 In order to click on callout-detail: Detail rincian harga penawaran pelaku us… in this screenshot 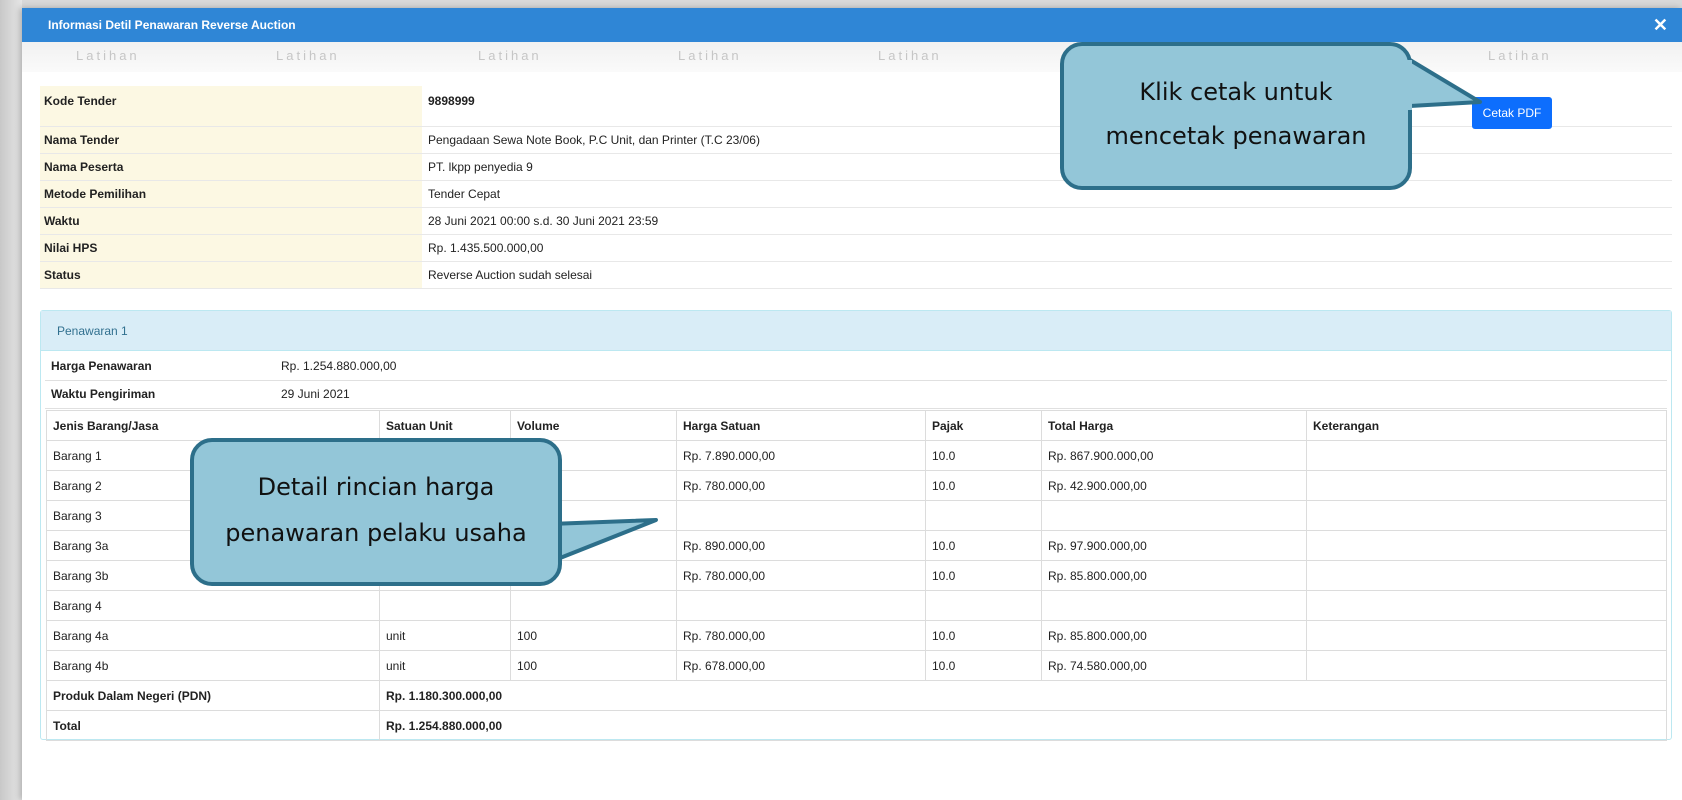, I will do `click(376, 512)`.